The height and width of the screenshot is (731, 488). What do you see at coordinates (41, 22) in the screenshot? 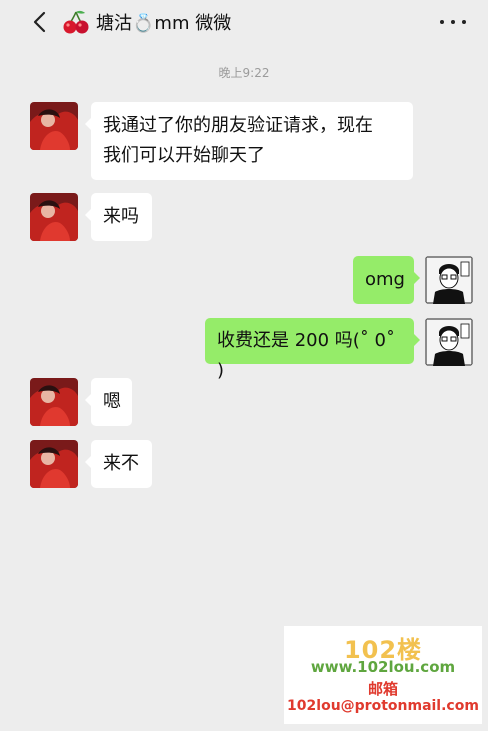
I see `chevron-left-icon` at bounding box center [41, 22].